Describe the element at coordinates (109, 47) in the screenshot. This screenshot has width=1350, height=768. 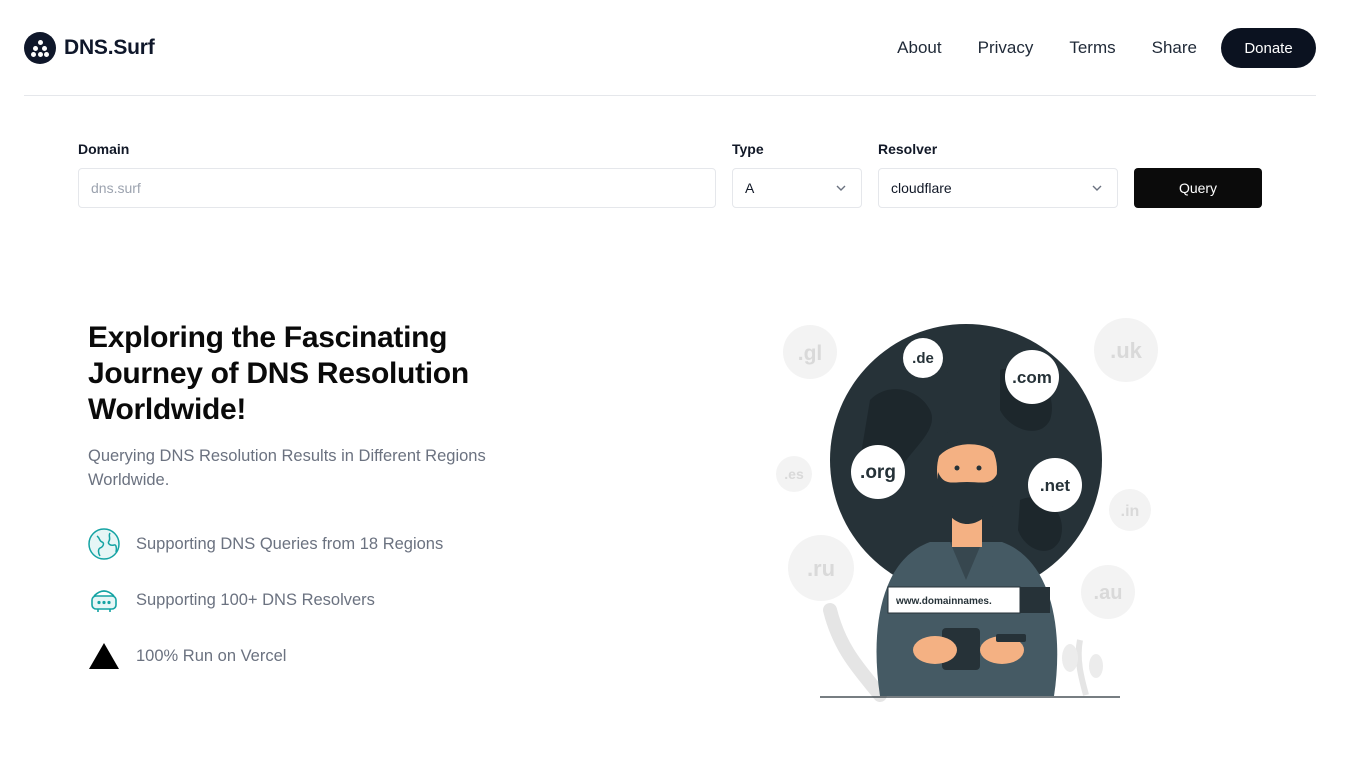
I see `brand-name: DNS.Surf` at that location.